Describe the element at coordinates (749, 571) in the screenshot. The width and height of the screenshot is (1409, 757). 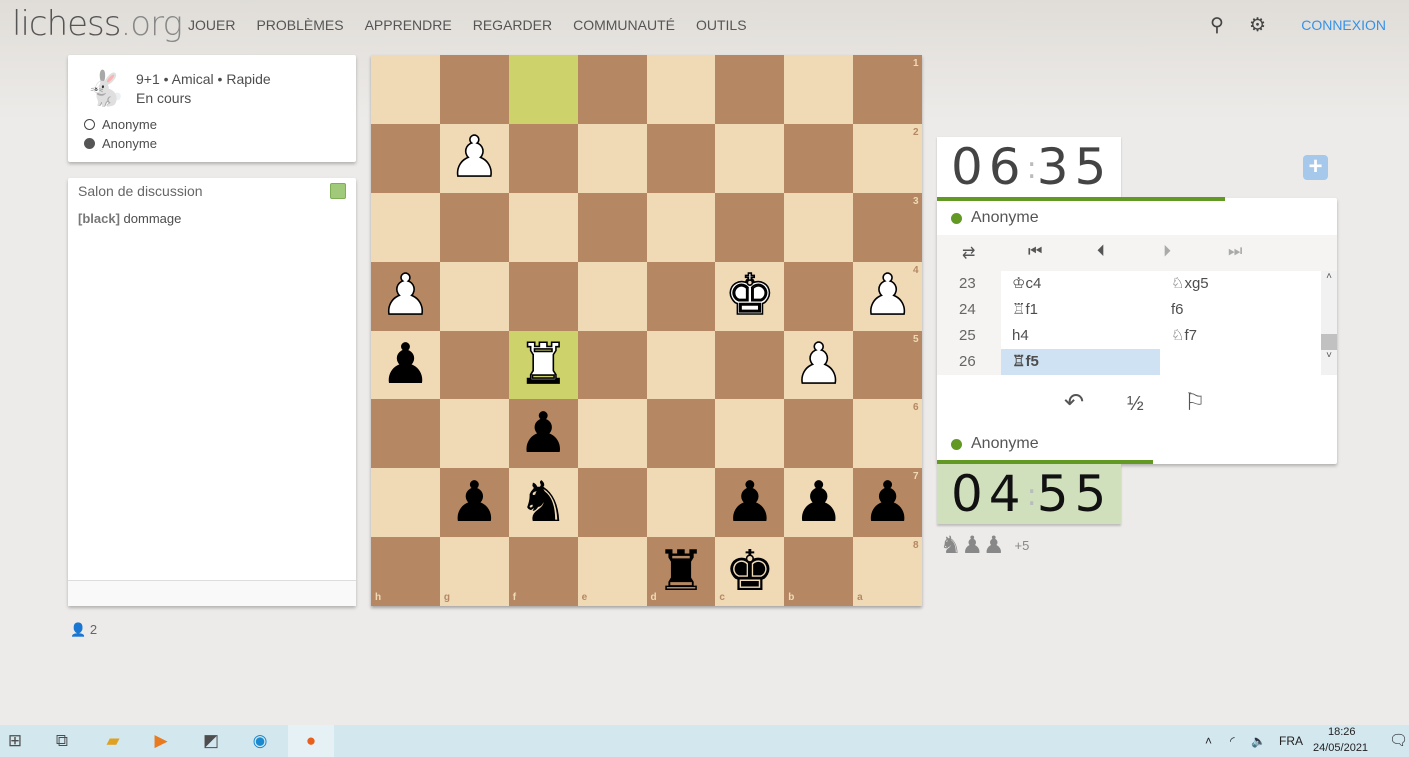
I see `black-king-c8: ♚` at that location.